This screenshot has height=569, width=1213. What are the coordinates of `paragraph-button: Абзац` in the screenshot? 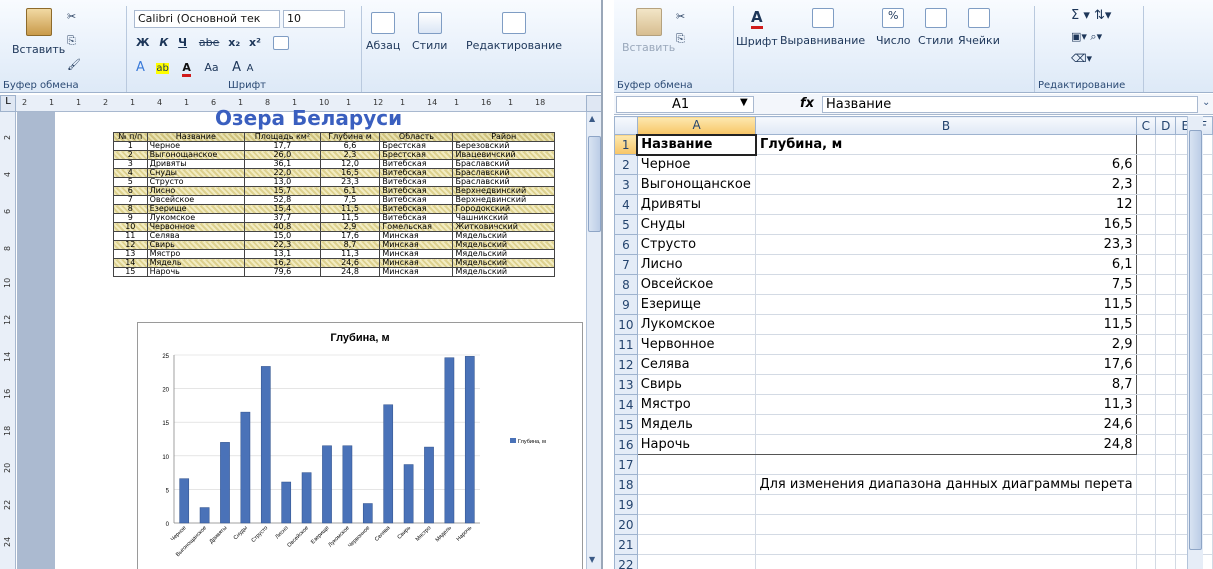 It's located at (383, 32).